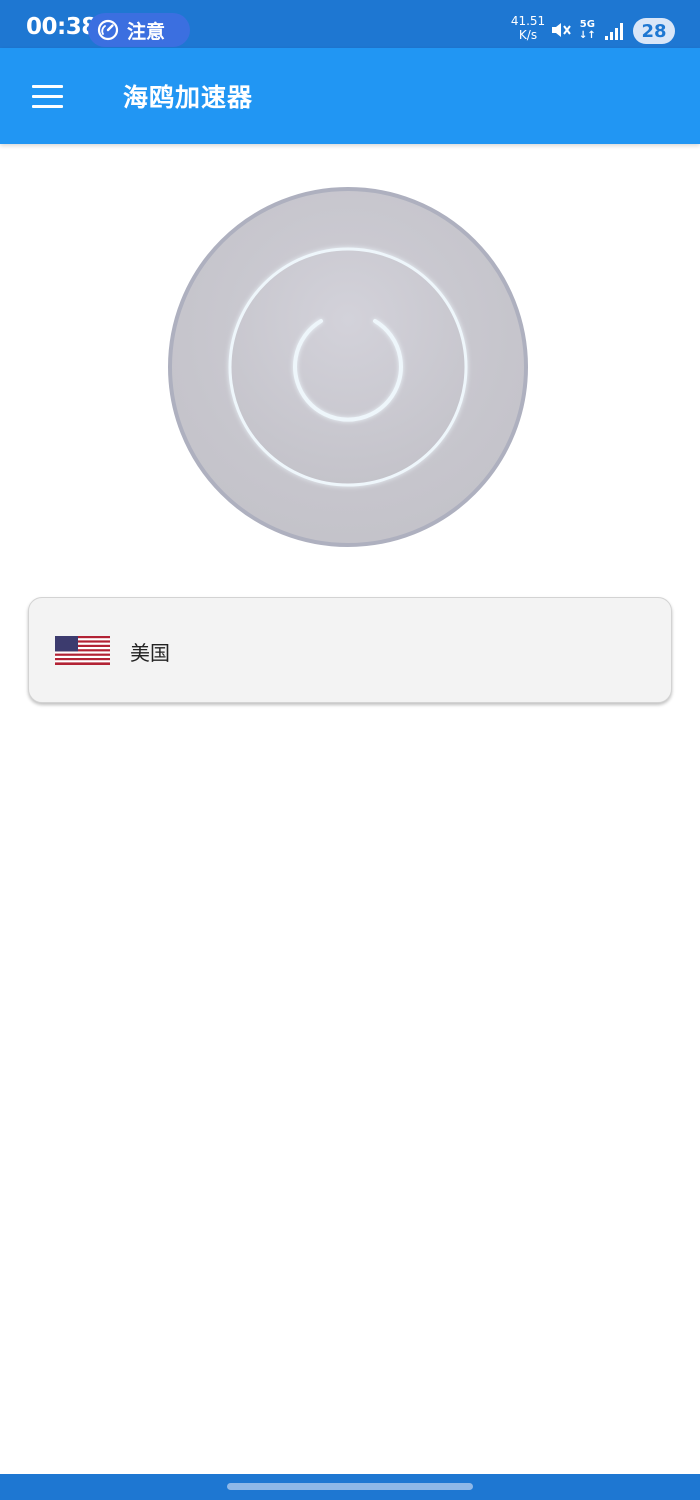 Image resolution: width=700 pixels, height=1500 pixels. I want to click on notice-label: 注意, so click(146, 31).